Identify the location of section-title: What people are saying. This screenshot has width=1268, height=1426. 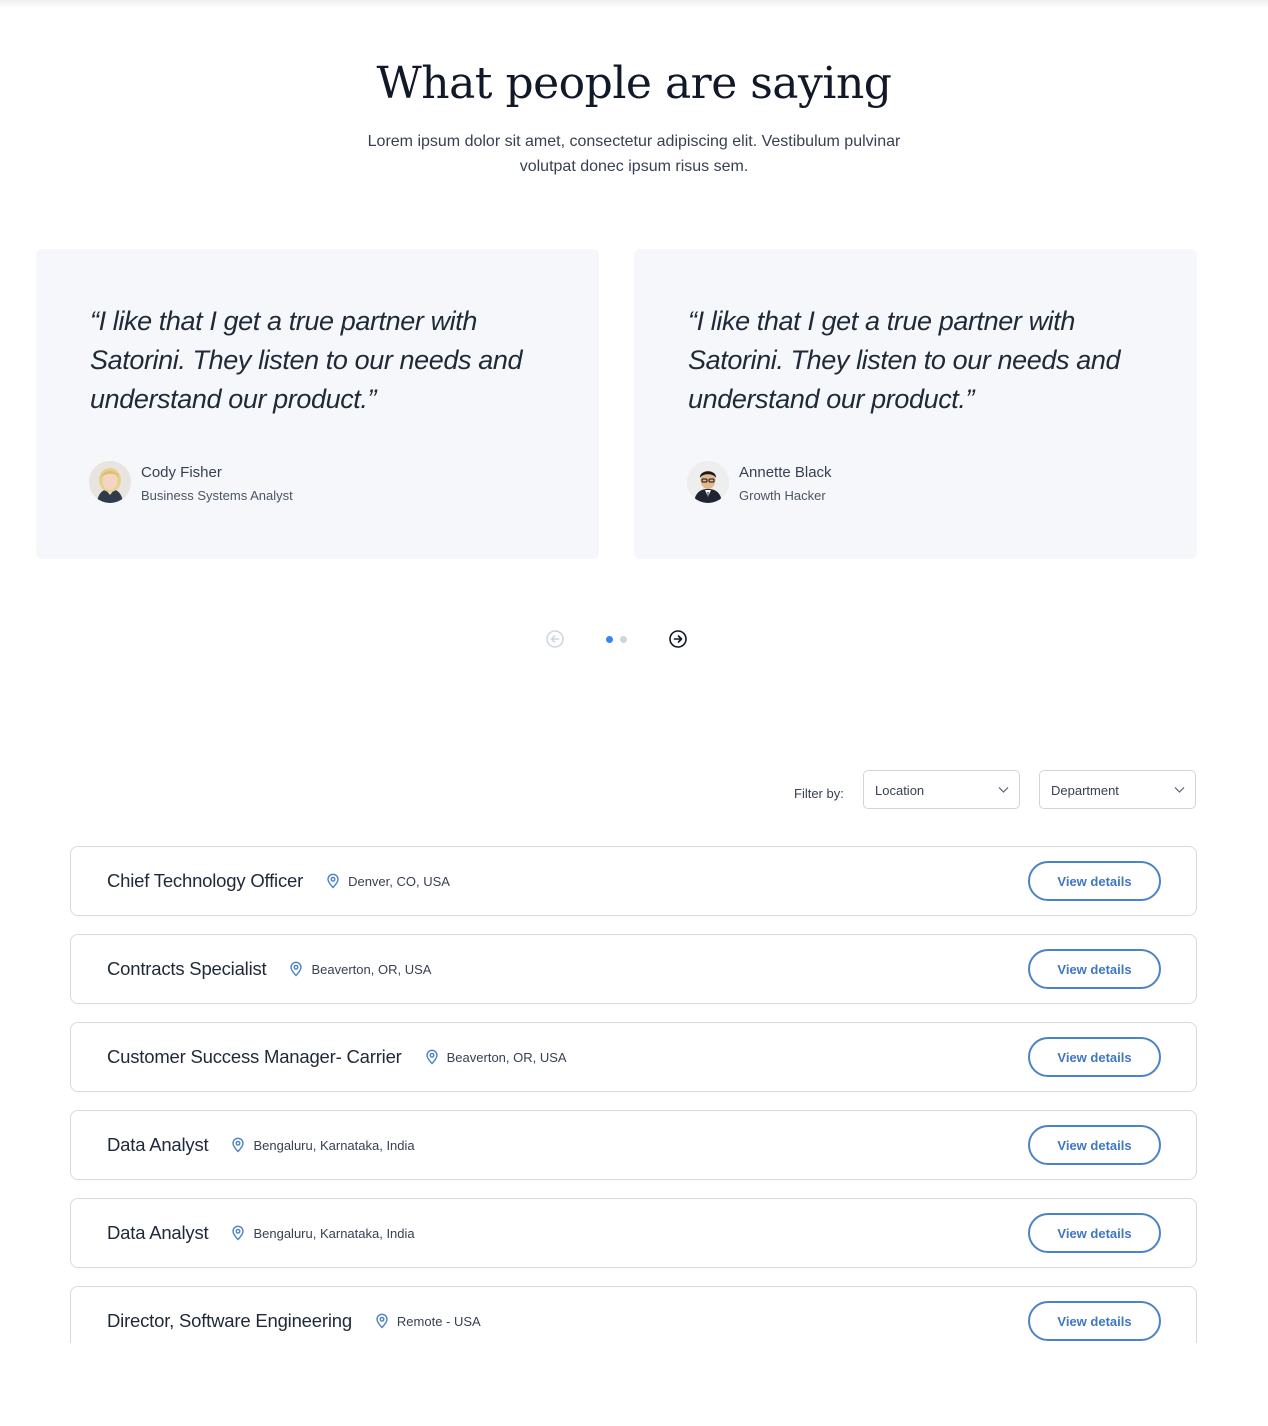
(634, 83).